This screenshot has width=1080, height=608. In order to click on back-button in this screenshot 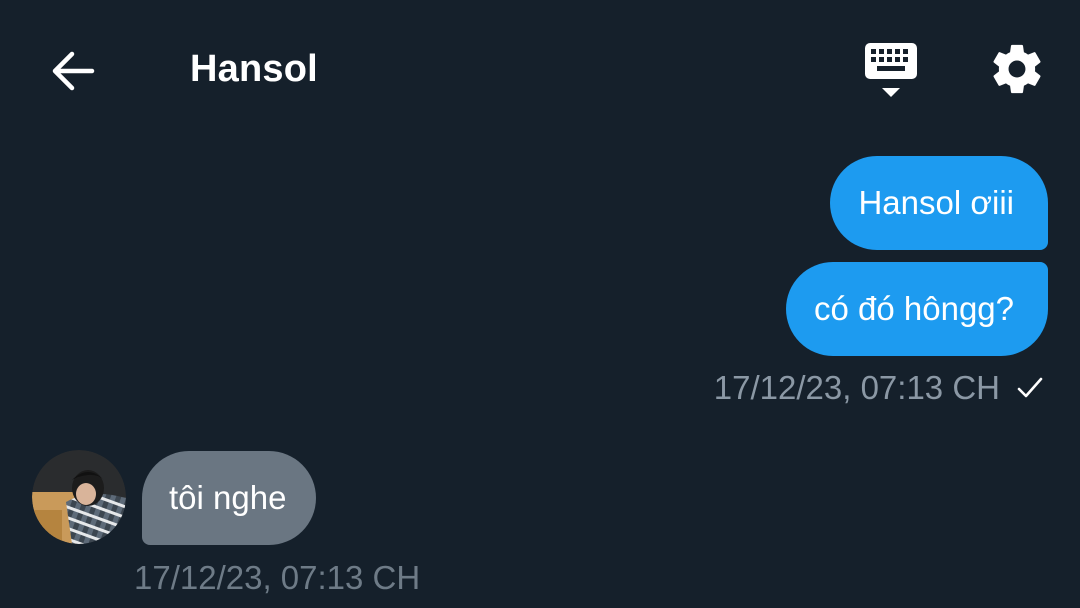, I will do `click(73, 71)`.